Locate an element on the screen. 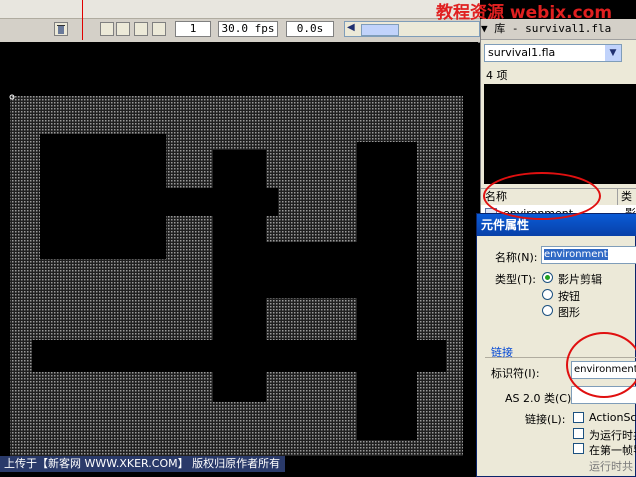  current-frame: 1 is located at coordinates (193, 29).